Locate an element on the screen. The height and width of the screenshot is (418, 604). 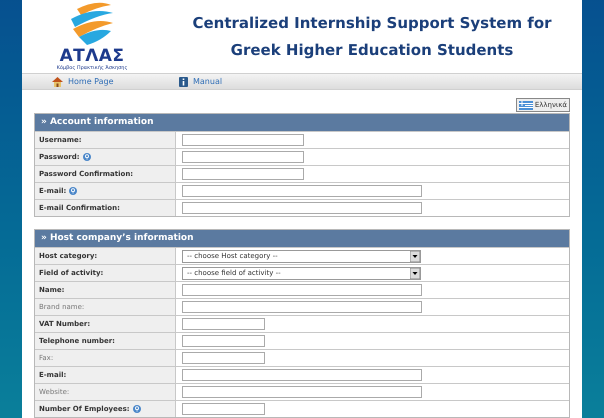
house-icon is located at coordinates (57, 81).